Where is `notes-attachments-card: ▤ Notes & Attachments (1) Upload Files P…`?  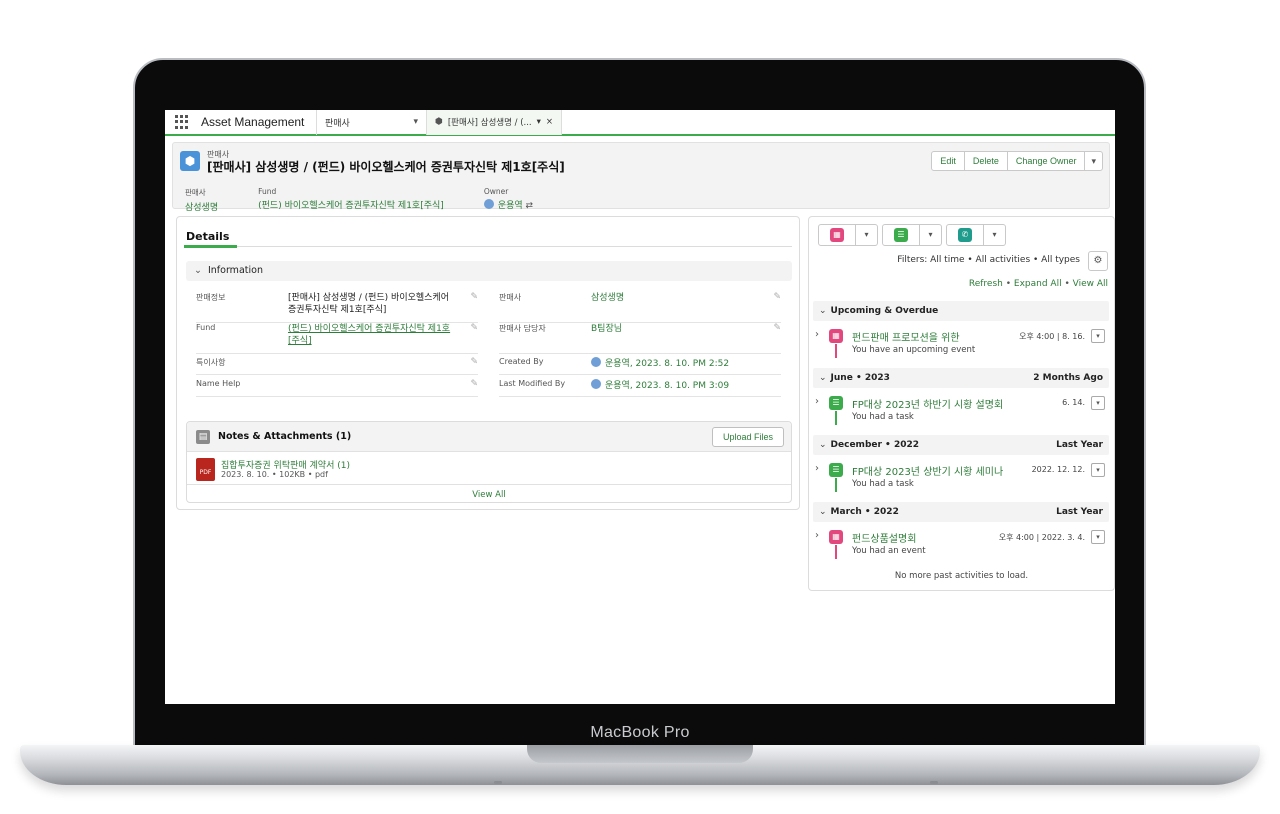 notes-attachments-card: ▤ Notes & Attachments (1) Upload Files P… is located at coordinates (489, 462).